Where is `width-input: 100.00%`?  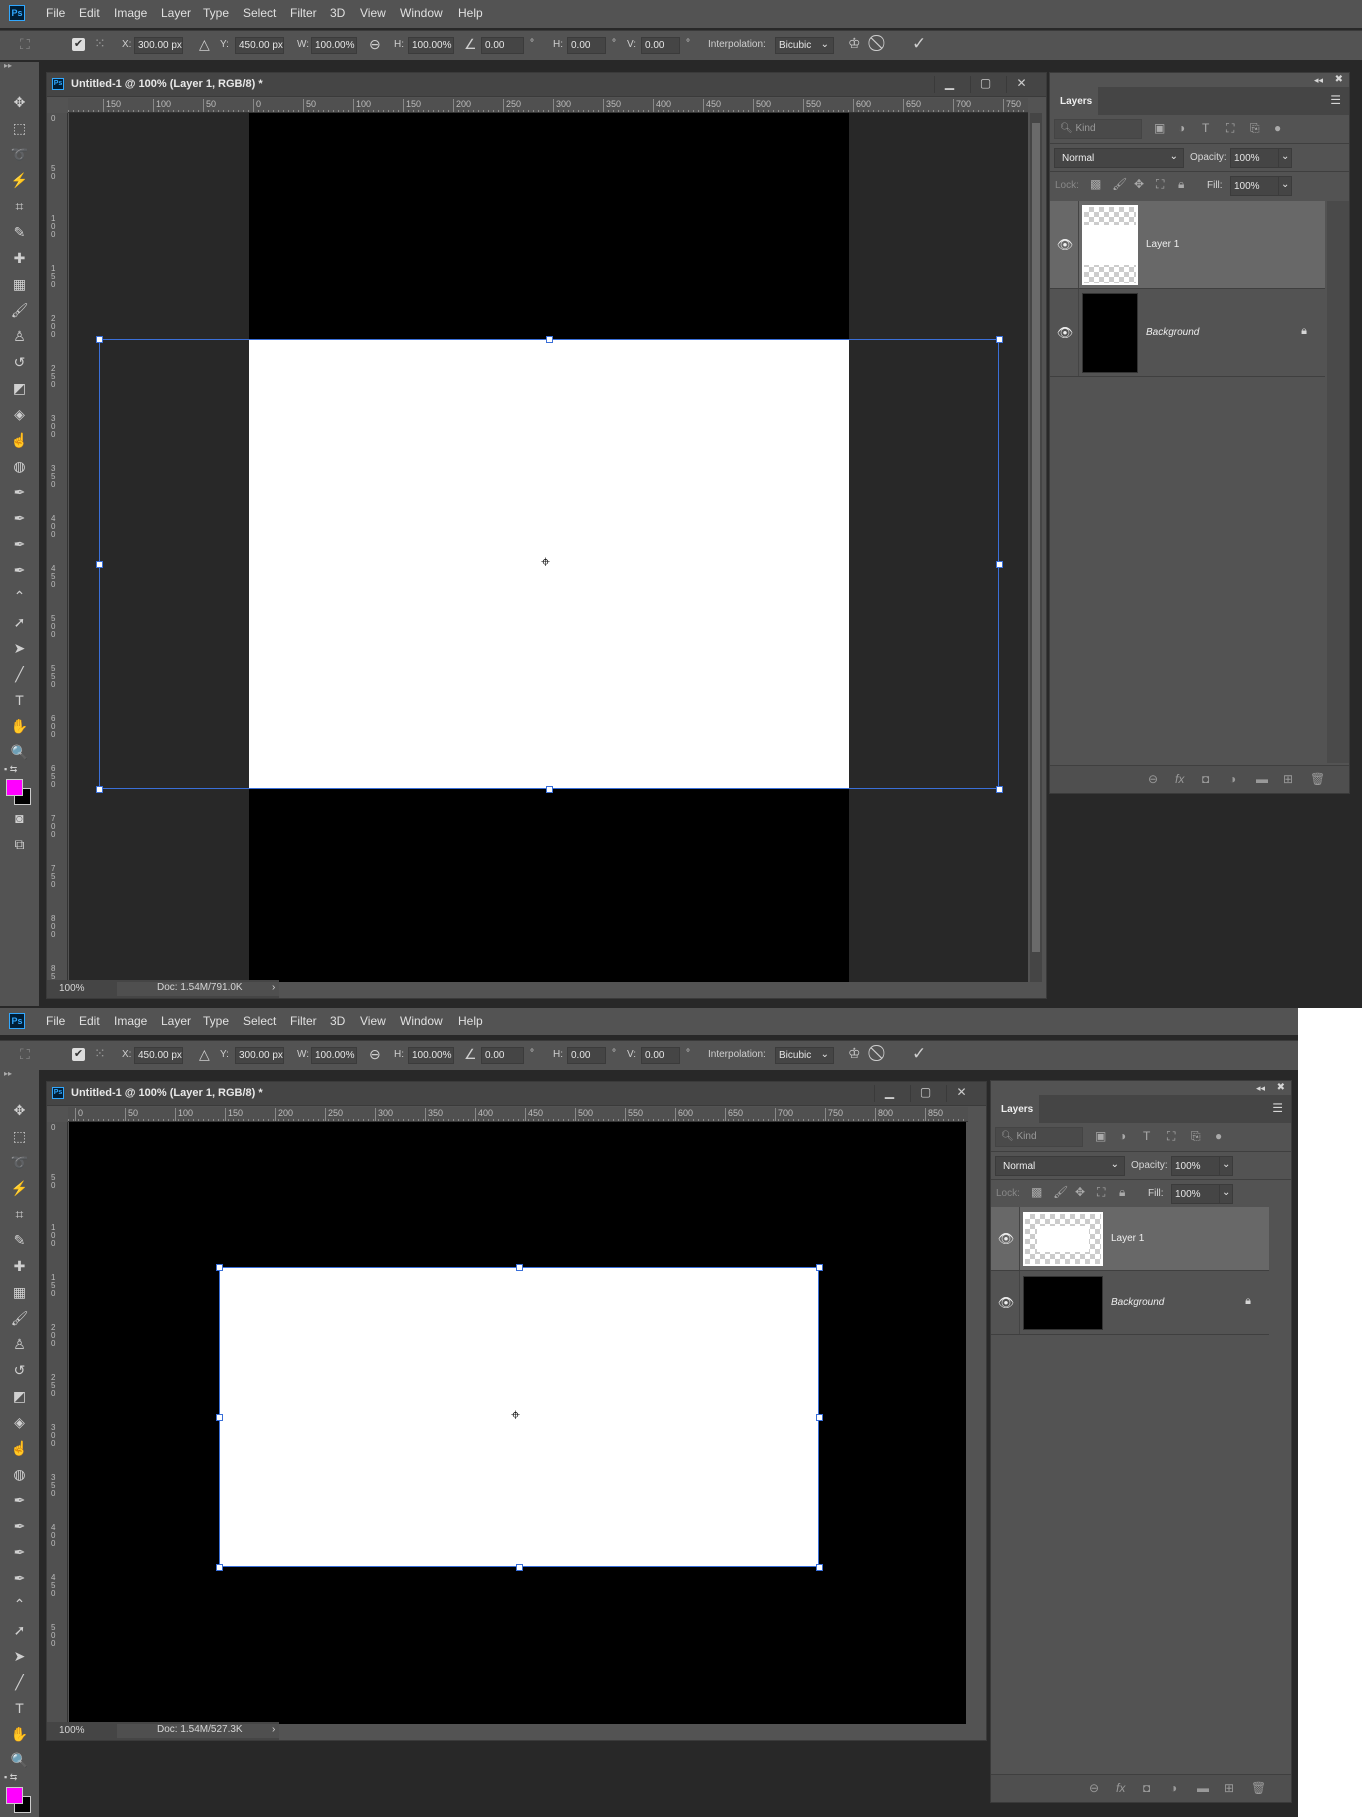
width-input: 100.00% is located at coordinates (334, 45).